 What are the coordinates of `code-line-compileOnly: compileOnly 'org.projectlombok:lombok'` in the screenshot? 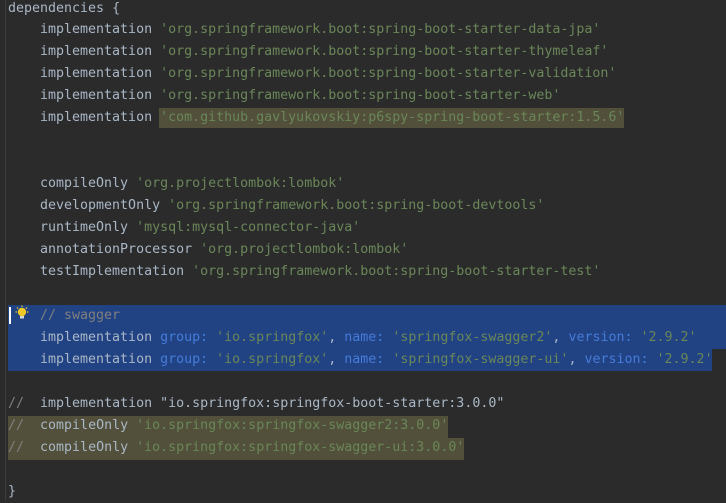 It's located at (192, 184).